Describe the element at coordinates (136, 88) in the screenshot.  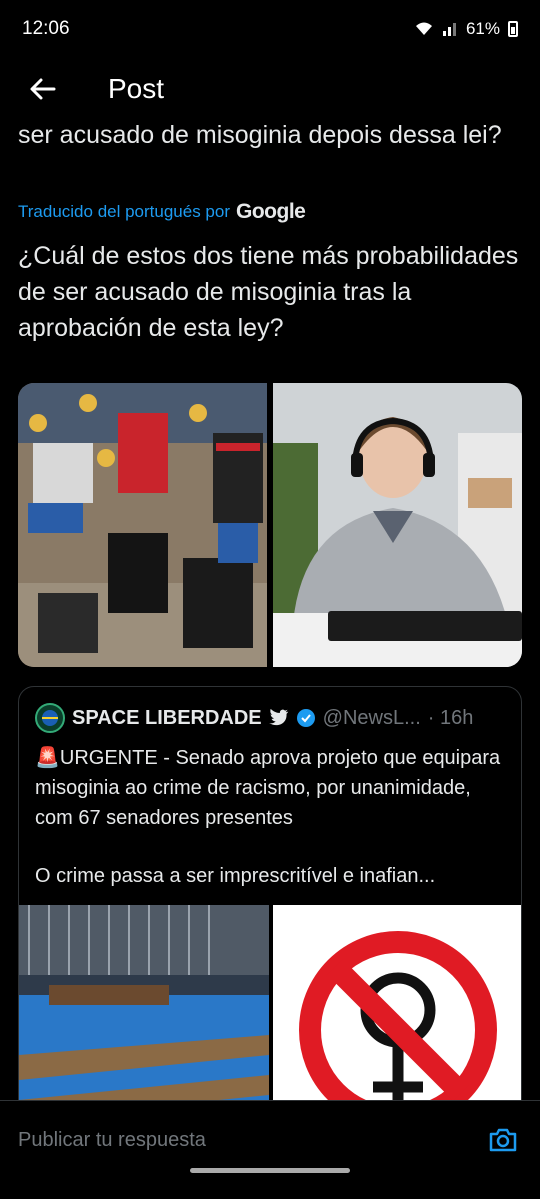
I see `page-title: Post` at that location.